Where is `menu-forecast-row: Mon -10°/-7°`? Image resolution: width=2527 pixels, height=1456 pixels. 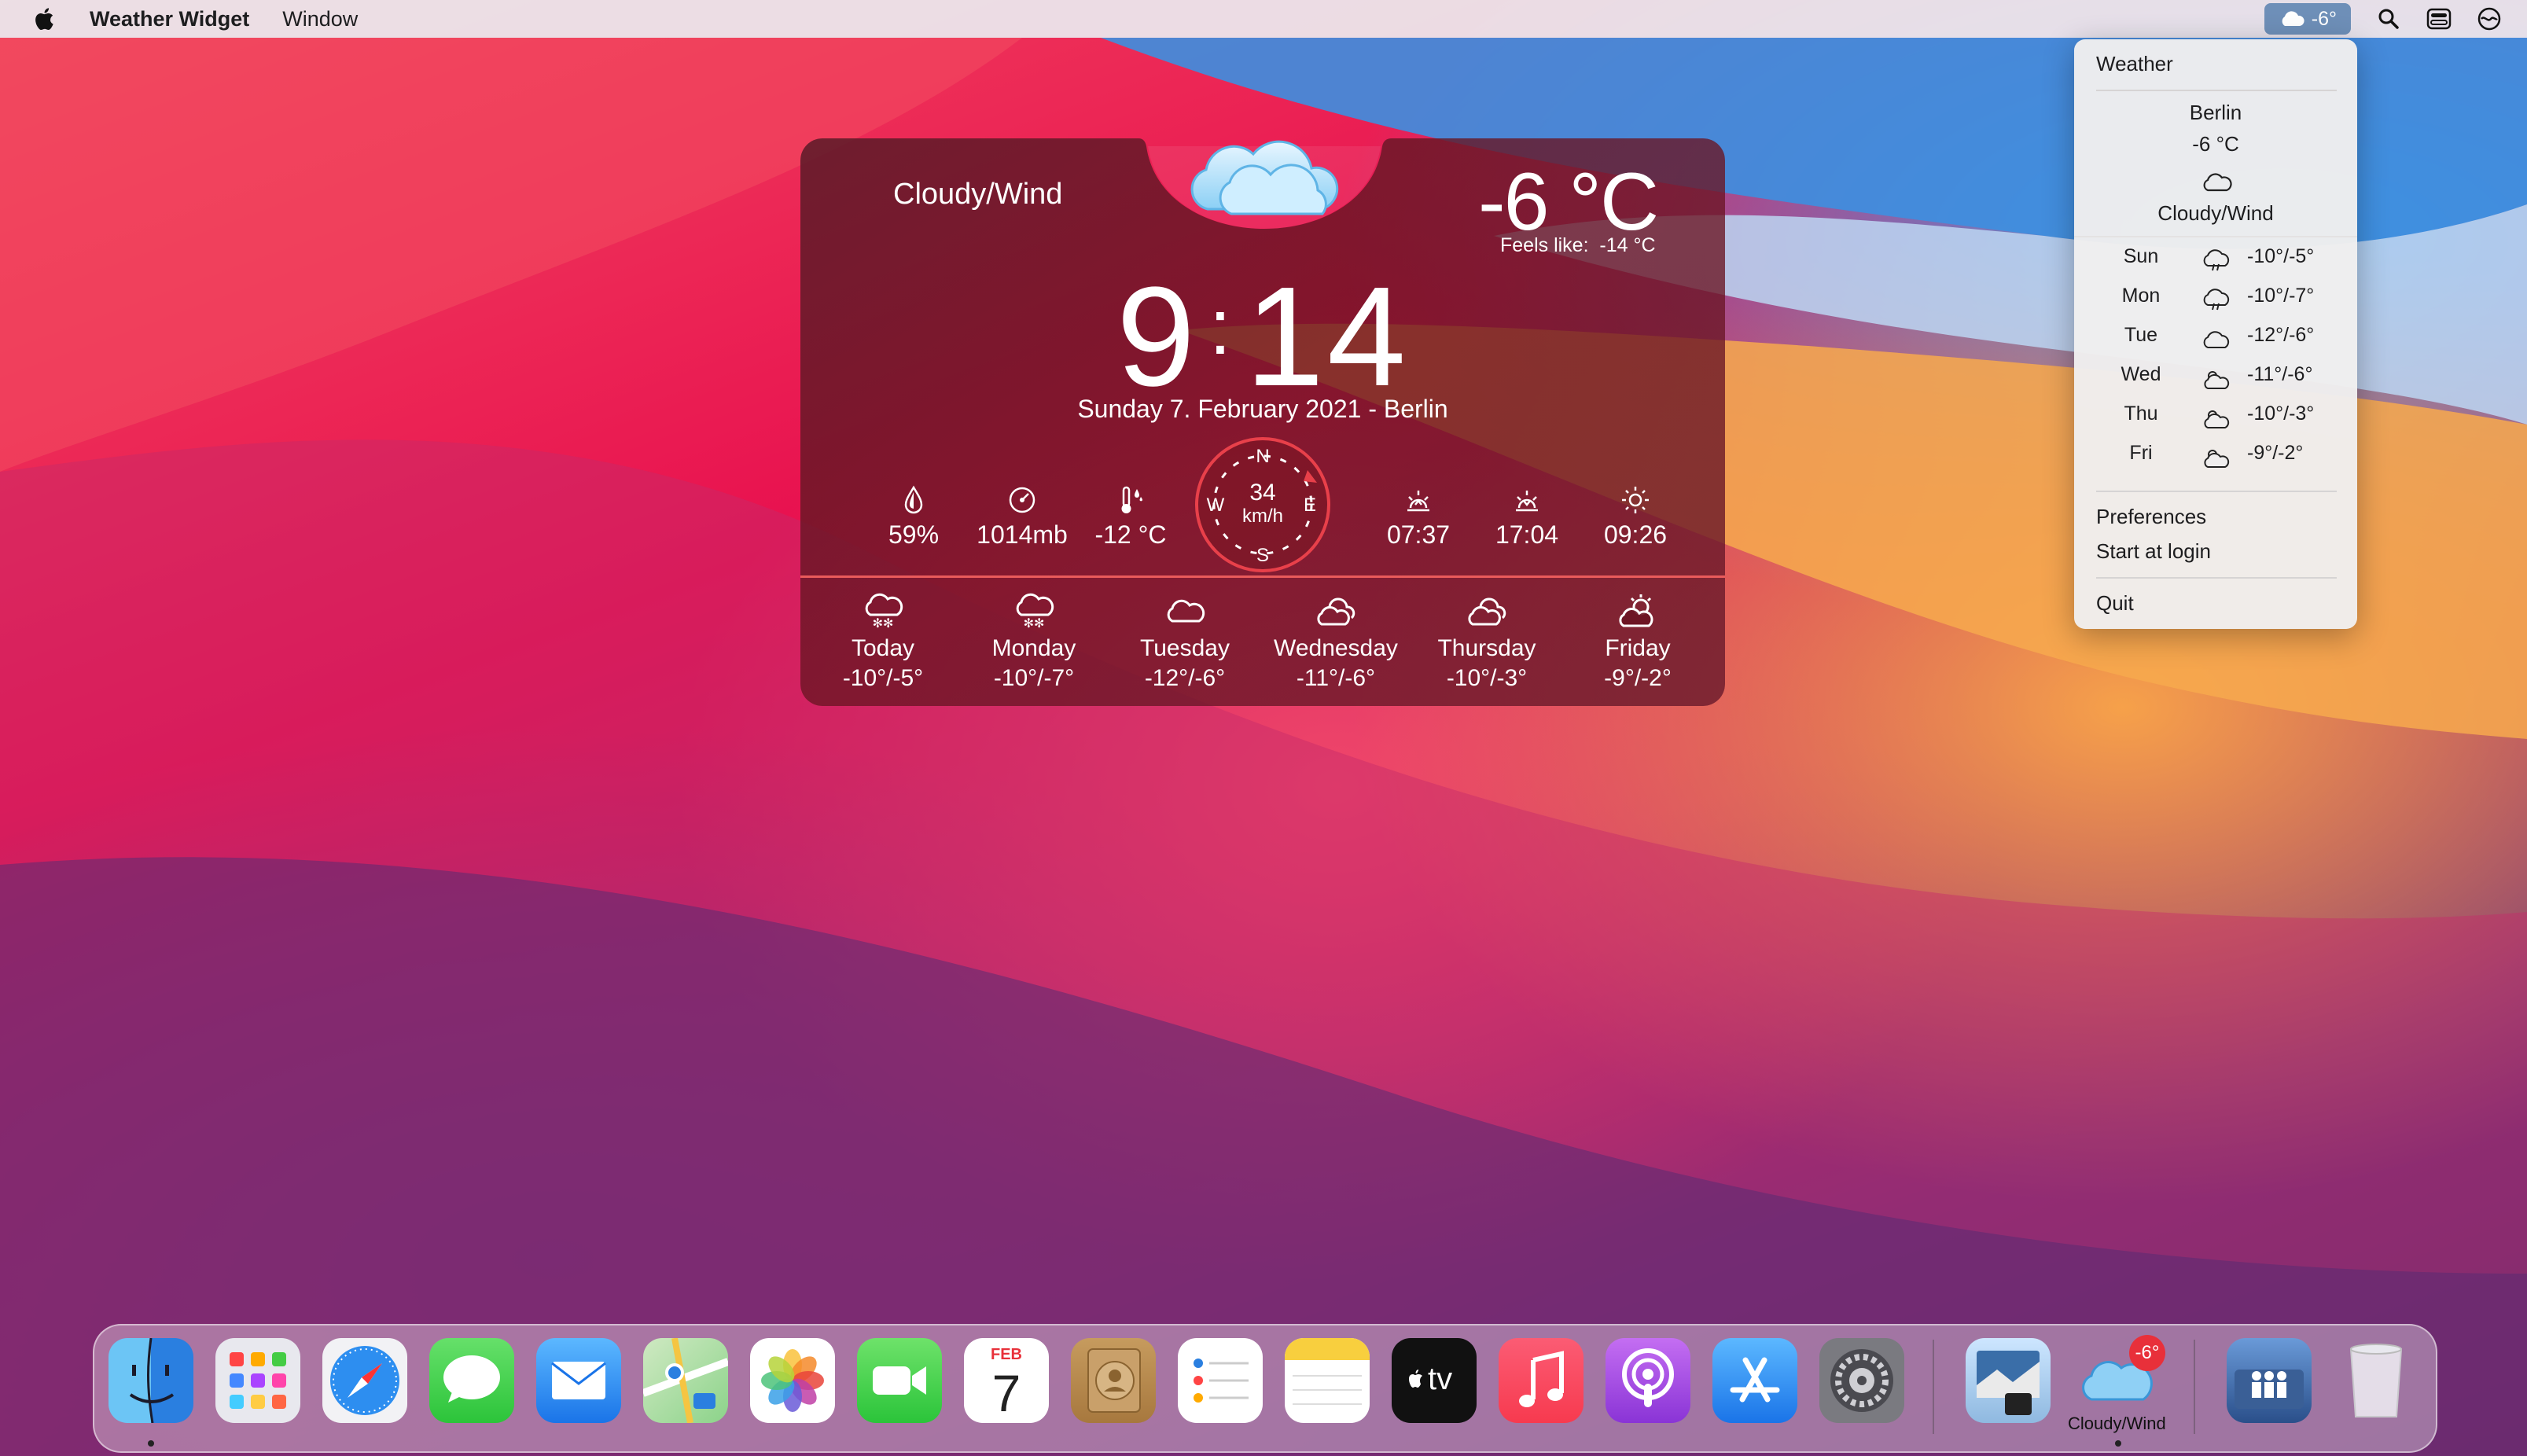 menu-forecast-row: Mon -10°/-7° is located at coordinates (2215, 302).